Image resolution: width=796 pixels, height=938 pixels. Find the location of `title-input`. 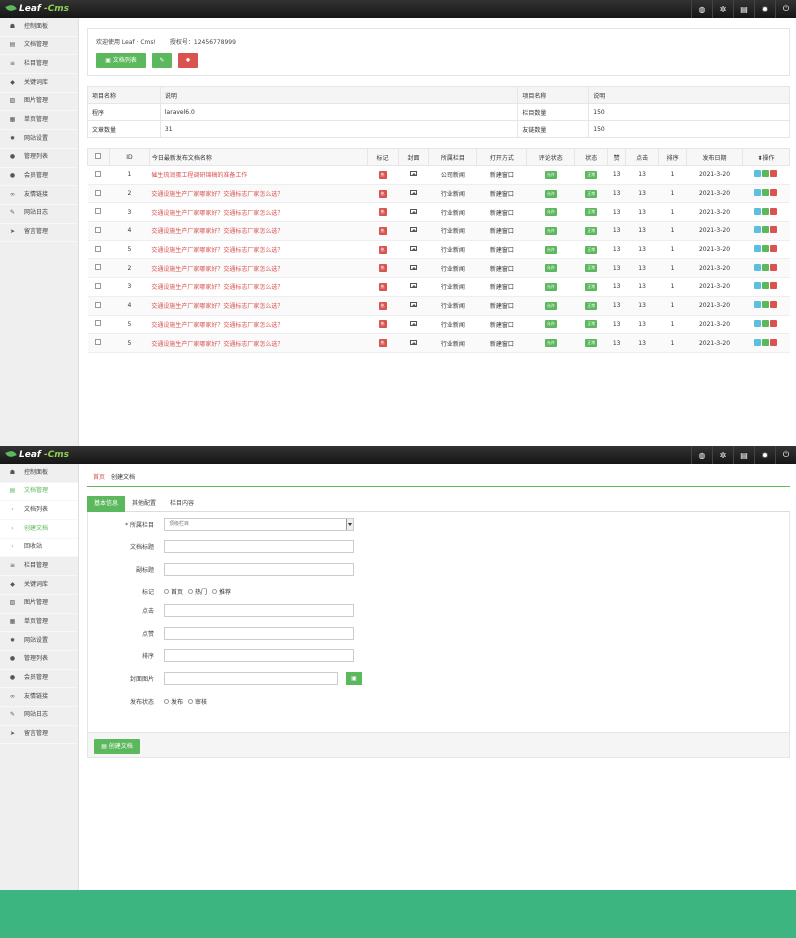

title-input is located at coordinates (259, 546).